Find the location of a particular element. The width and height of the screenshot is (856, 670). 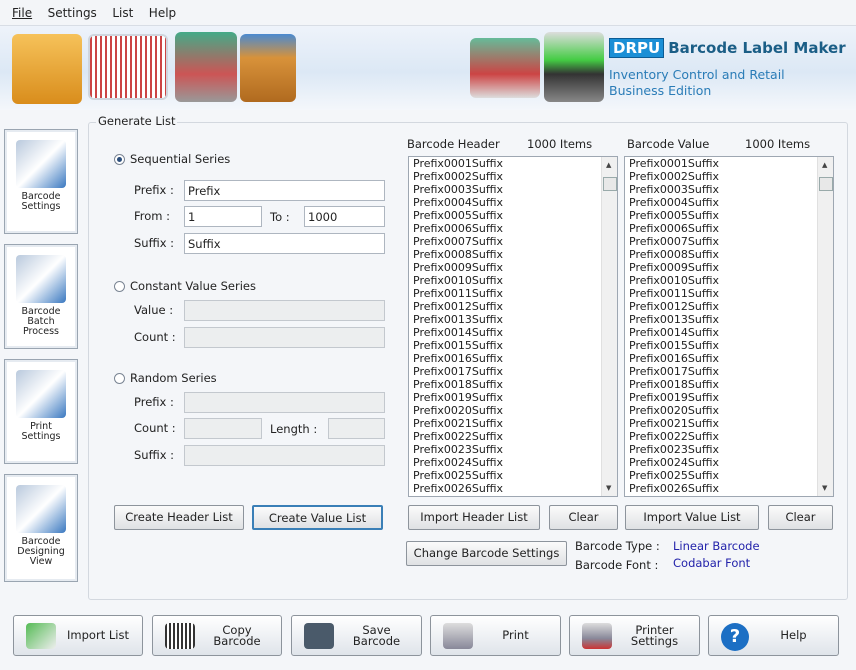

from-input: 1 is located at coordinates (223, 216).